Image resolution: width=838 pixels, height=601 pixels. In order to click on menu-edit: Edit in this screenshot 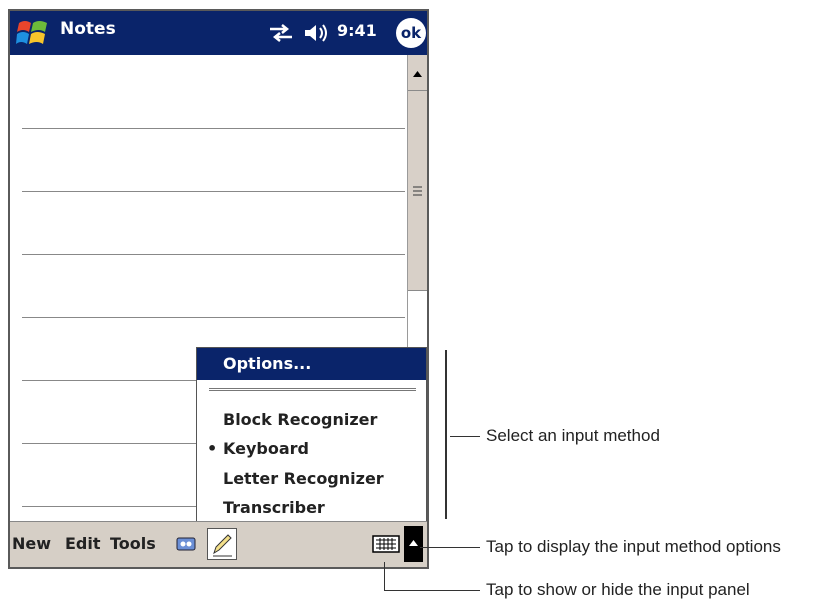, I will do `click(83, 543)`.